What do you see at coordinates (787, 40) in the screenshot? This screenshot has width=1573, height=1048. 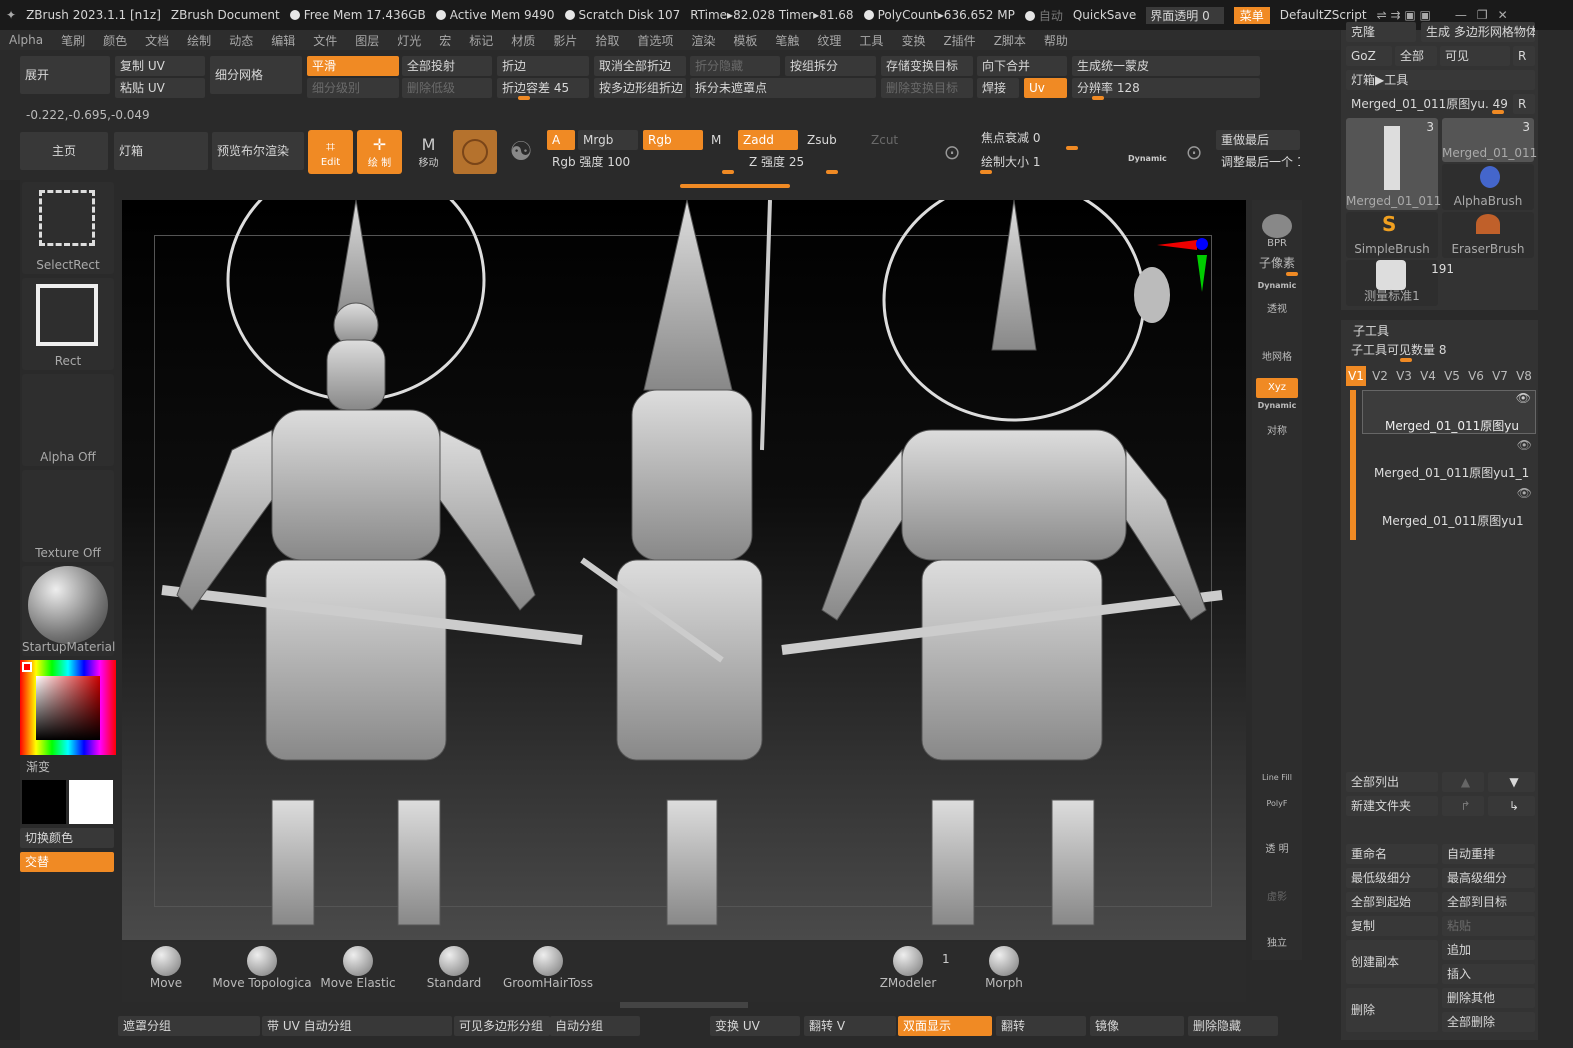 I see `menu-item: 笔触` at bounding box center [787, 40].